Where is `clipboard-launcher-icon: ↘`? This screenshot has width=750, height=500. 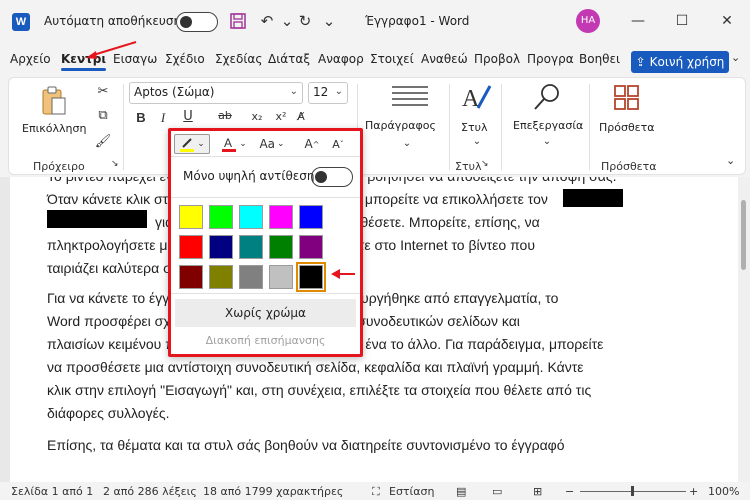 clipboard-launcher-icon: ↘ is located at coordinates (115, 164).